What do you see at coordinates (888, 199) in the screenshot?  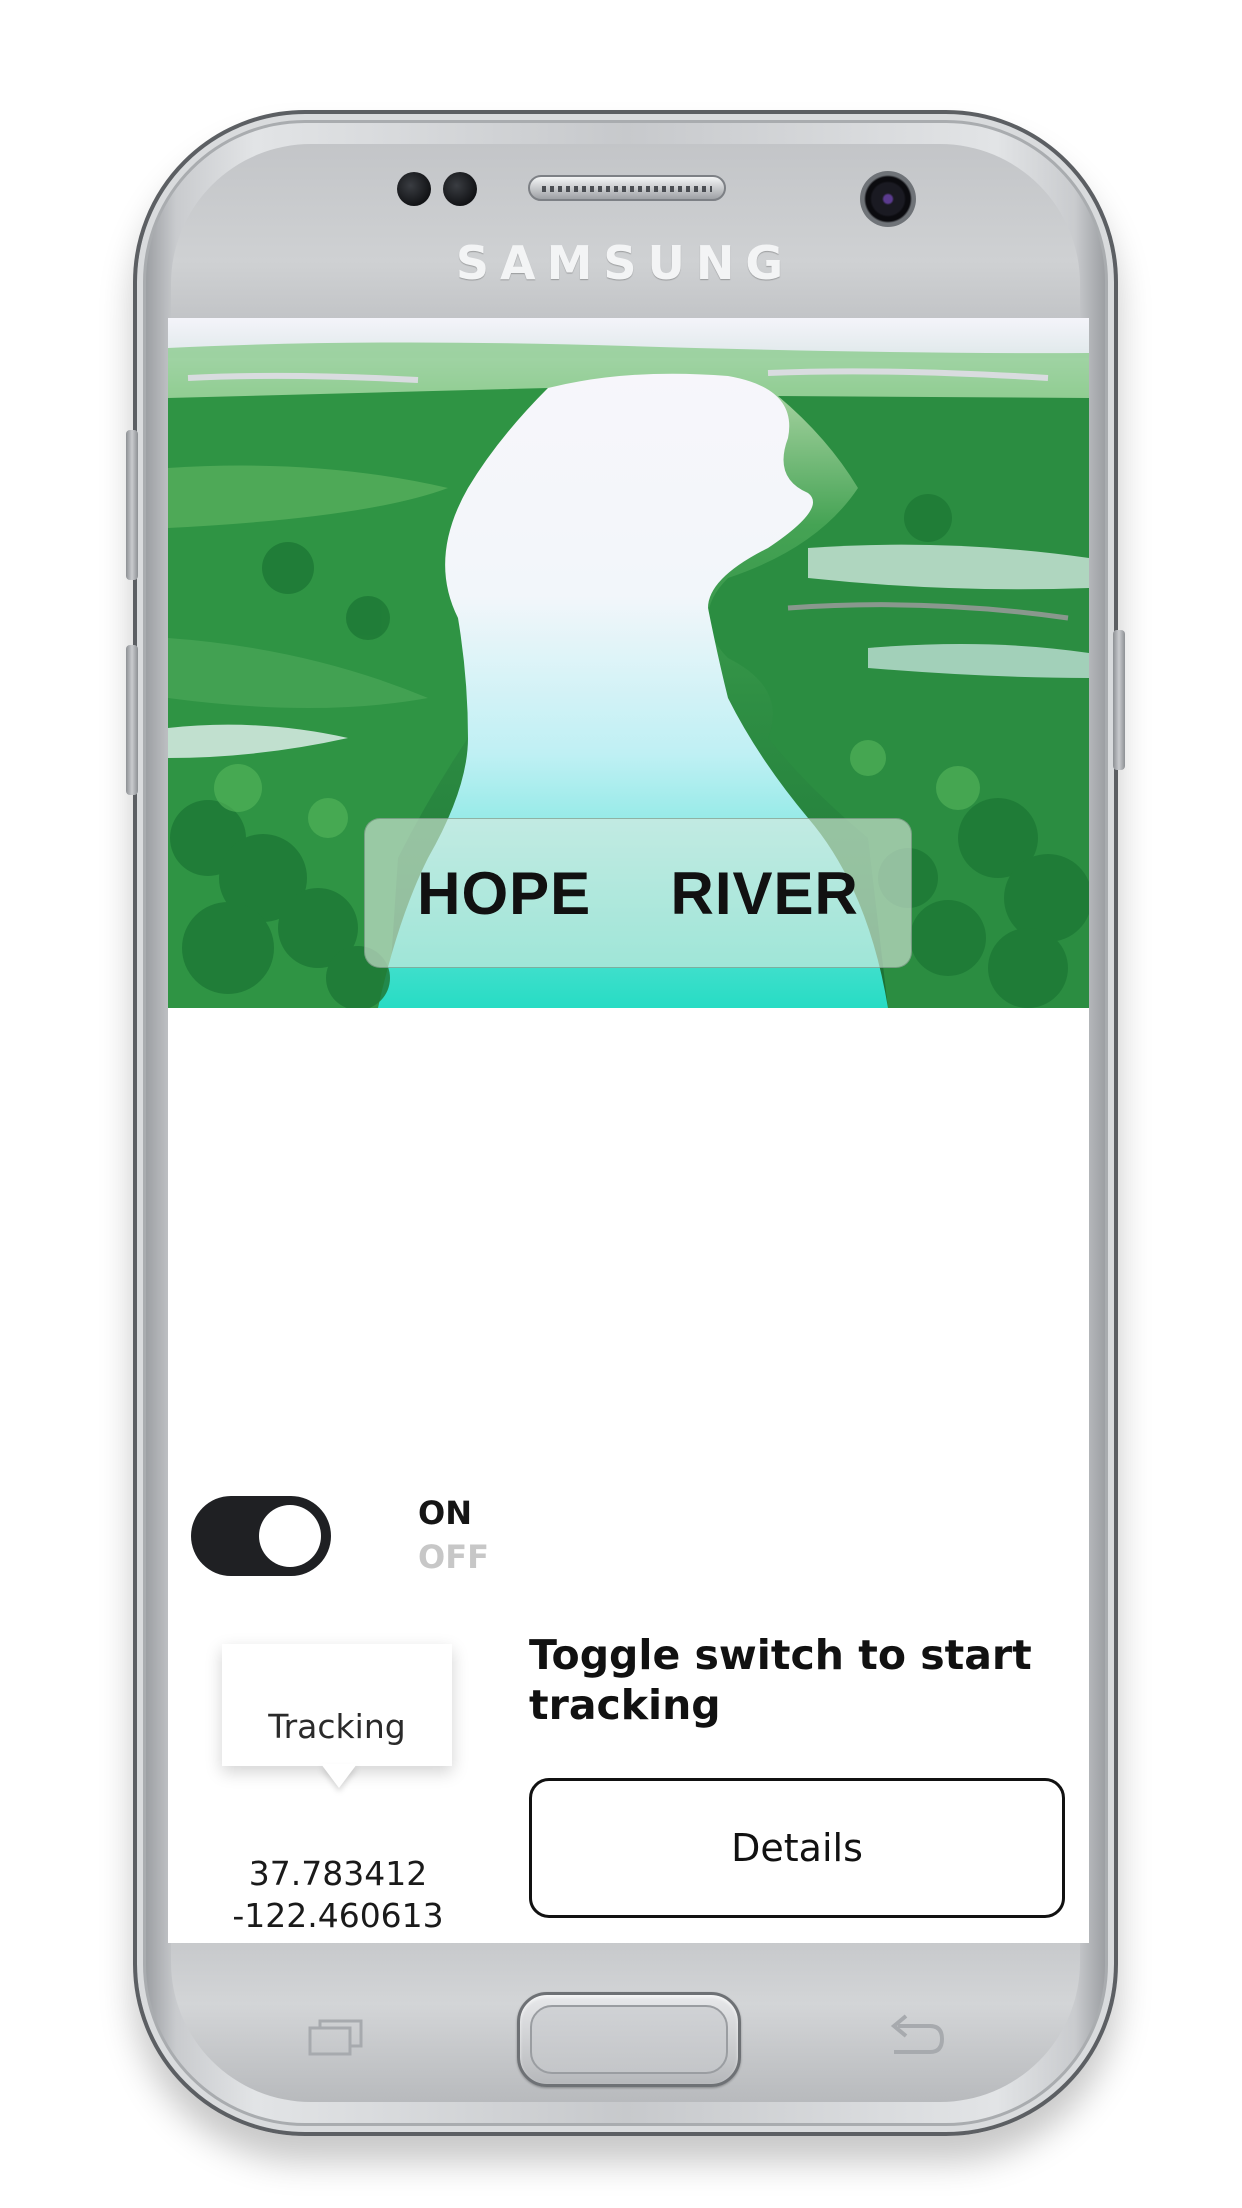 I see `front-camera-icon` at bounding box center [888, 199].